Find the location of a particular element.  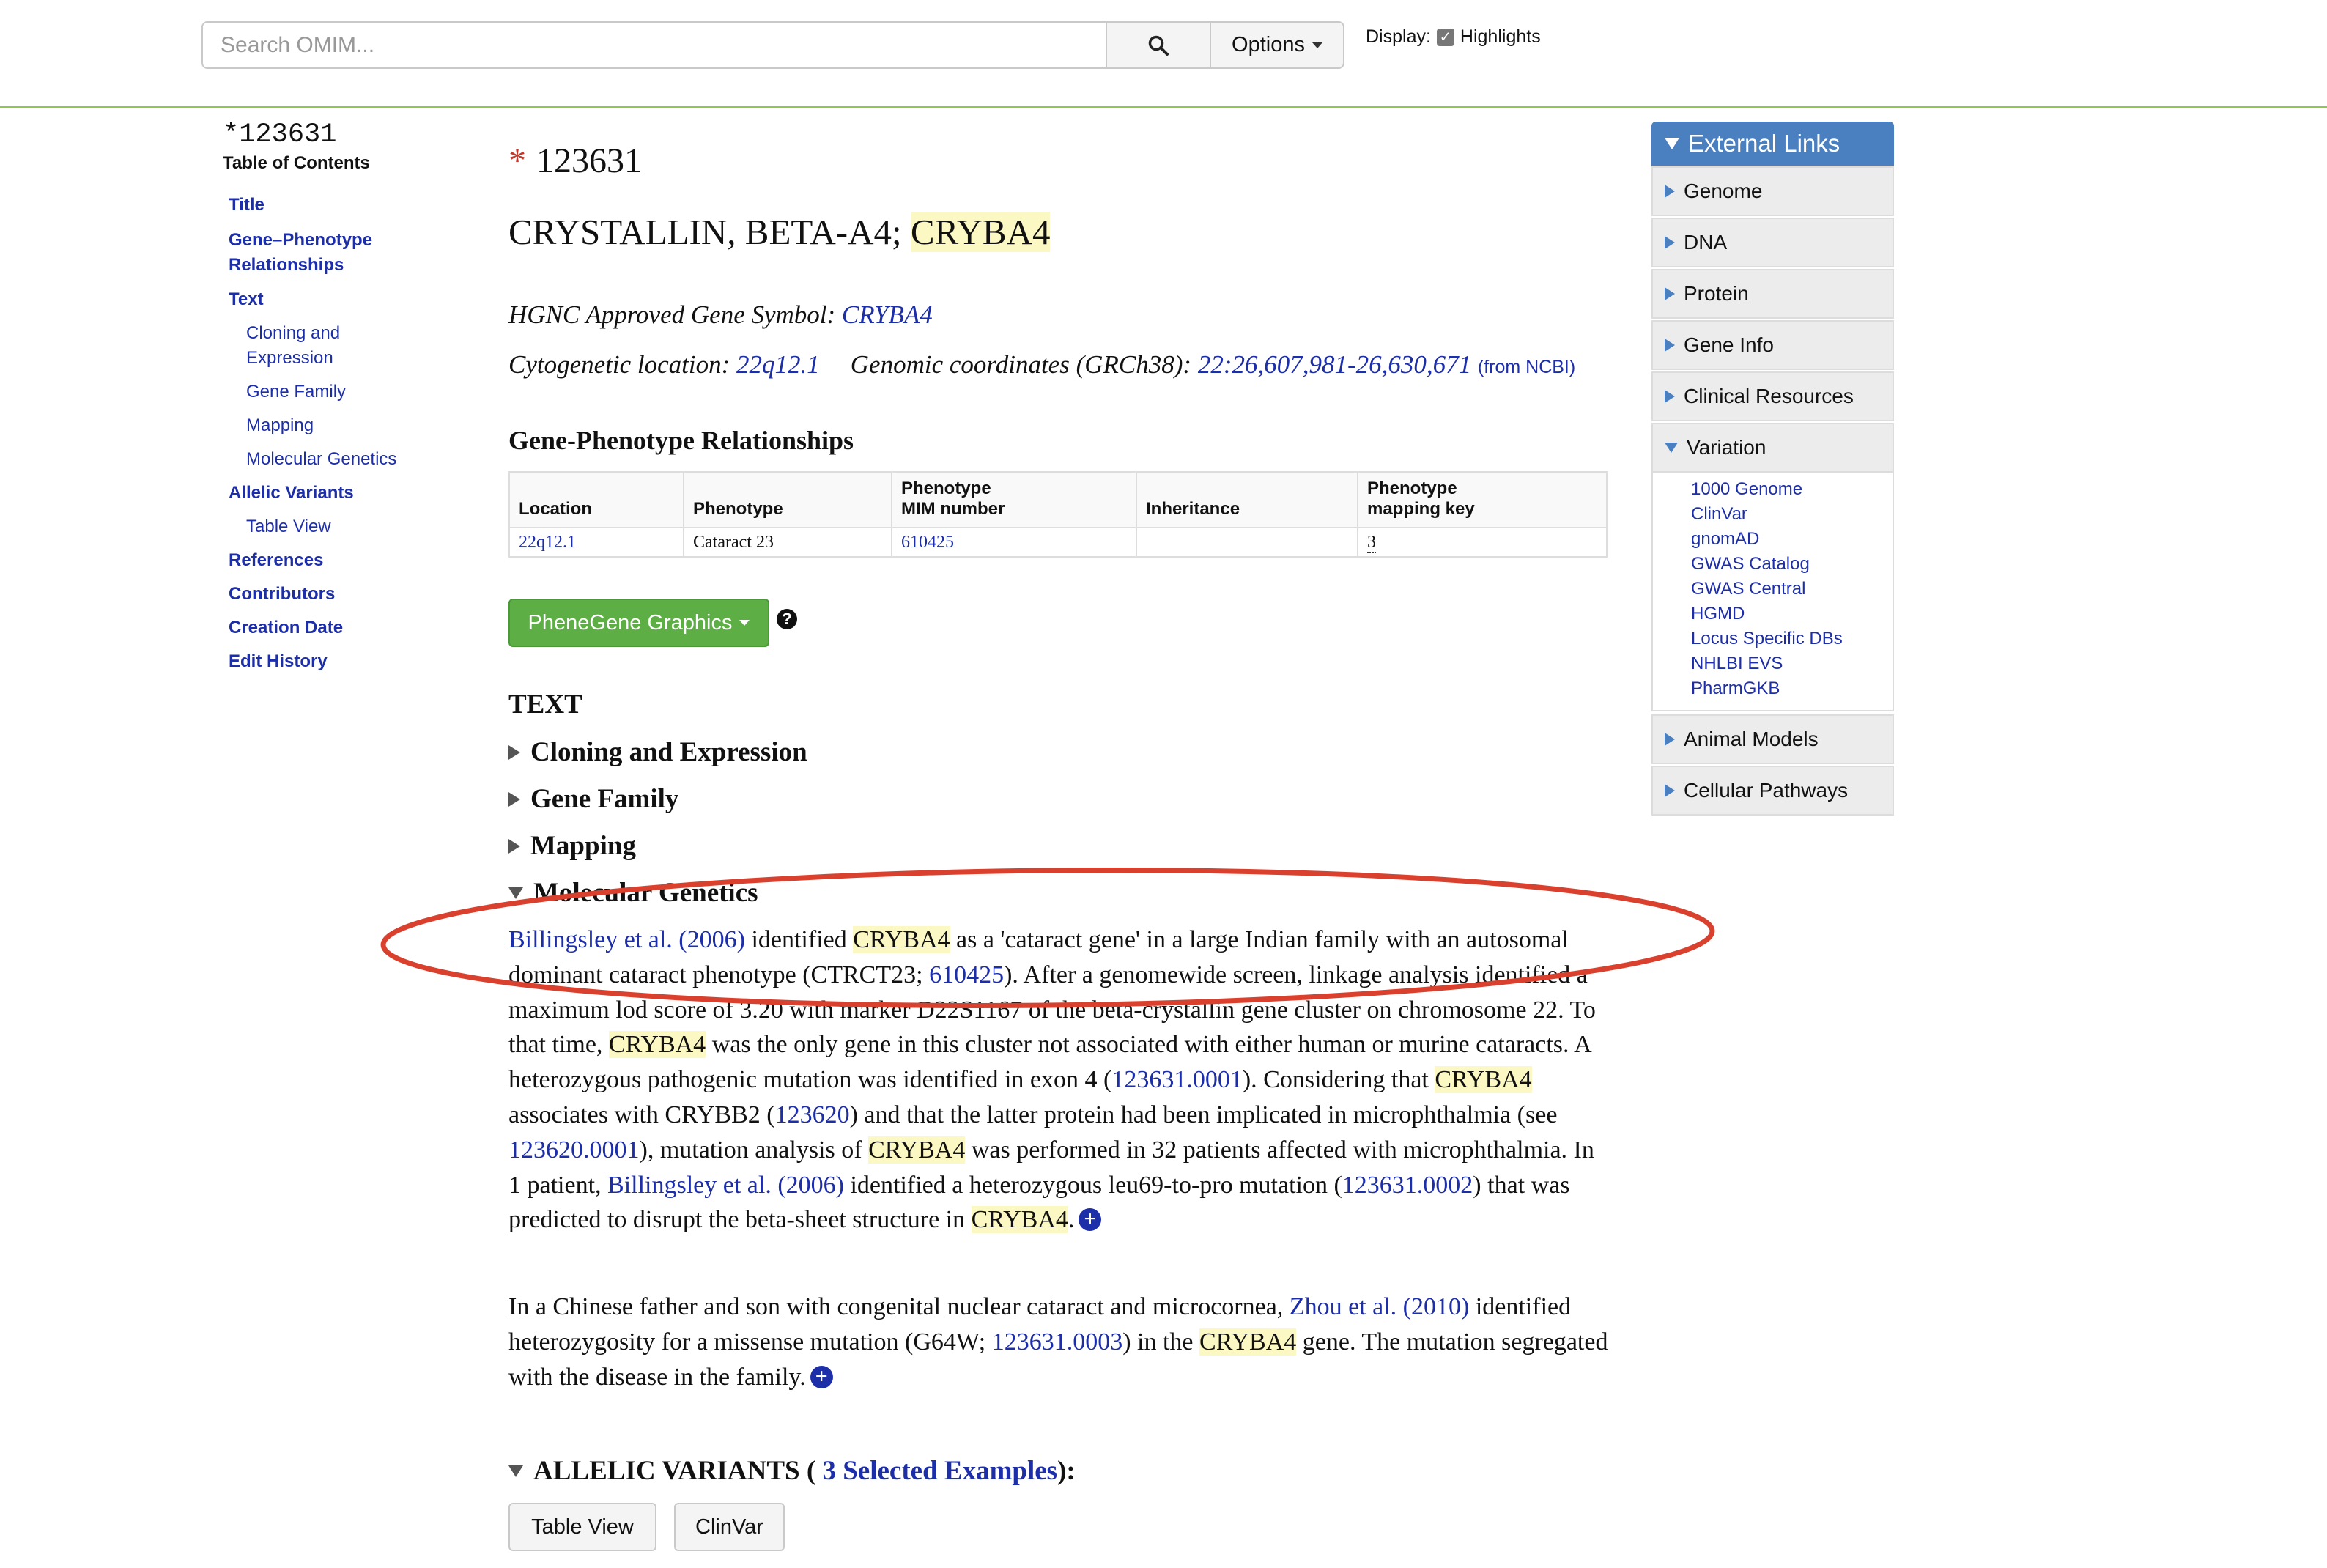

paragraph-text: ), mutation analysis of is located at coordinates (754, 1150).